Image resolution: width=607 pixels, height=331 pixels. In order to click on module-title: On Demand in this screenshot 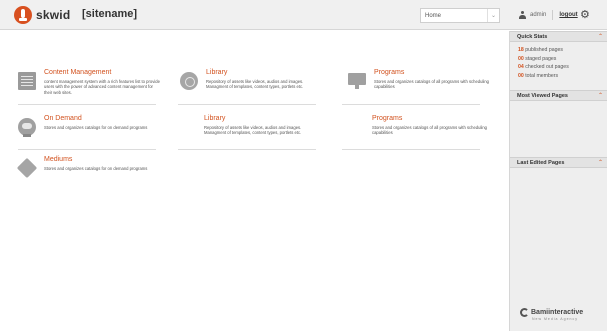, I will do `click(63, 118)`.